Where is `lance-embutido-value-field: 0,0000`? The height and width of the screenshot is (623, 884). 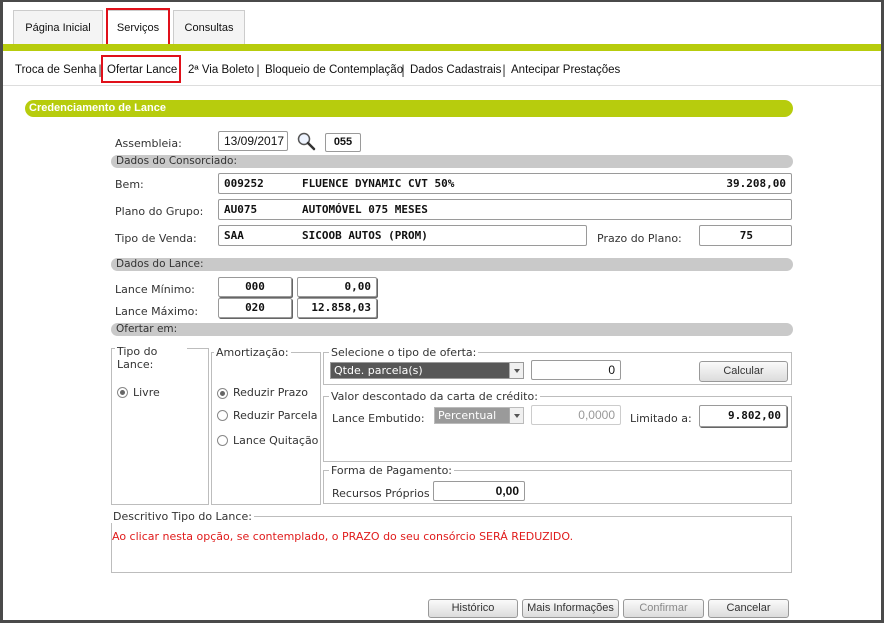
lance-embutido-value-field: 0,0000 is located at coordinates (576, 415).